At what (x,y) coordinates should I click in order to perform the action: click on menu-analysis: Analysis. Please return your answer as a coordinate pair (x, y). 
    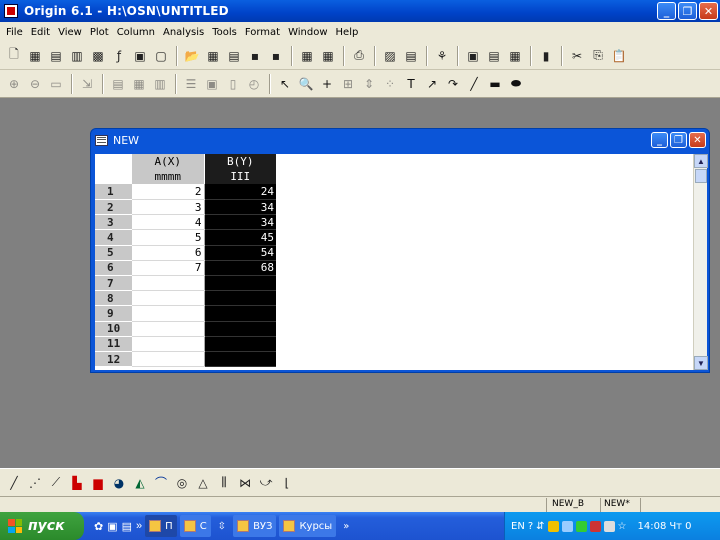
    Looking at the image, I should click on (183, 32).